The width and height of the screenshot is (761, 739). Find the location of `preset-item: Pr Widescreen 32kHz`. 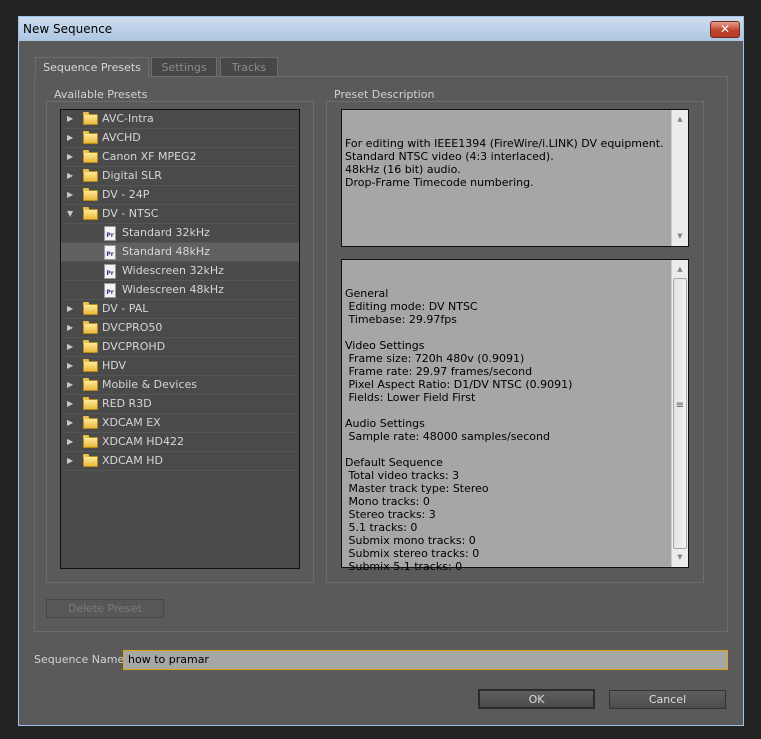

preset-item: Pr Widescreen 32kHz is located at coordinates (180, 271).